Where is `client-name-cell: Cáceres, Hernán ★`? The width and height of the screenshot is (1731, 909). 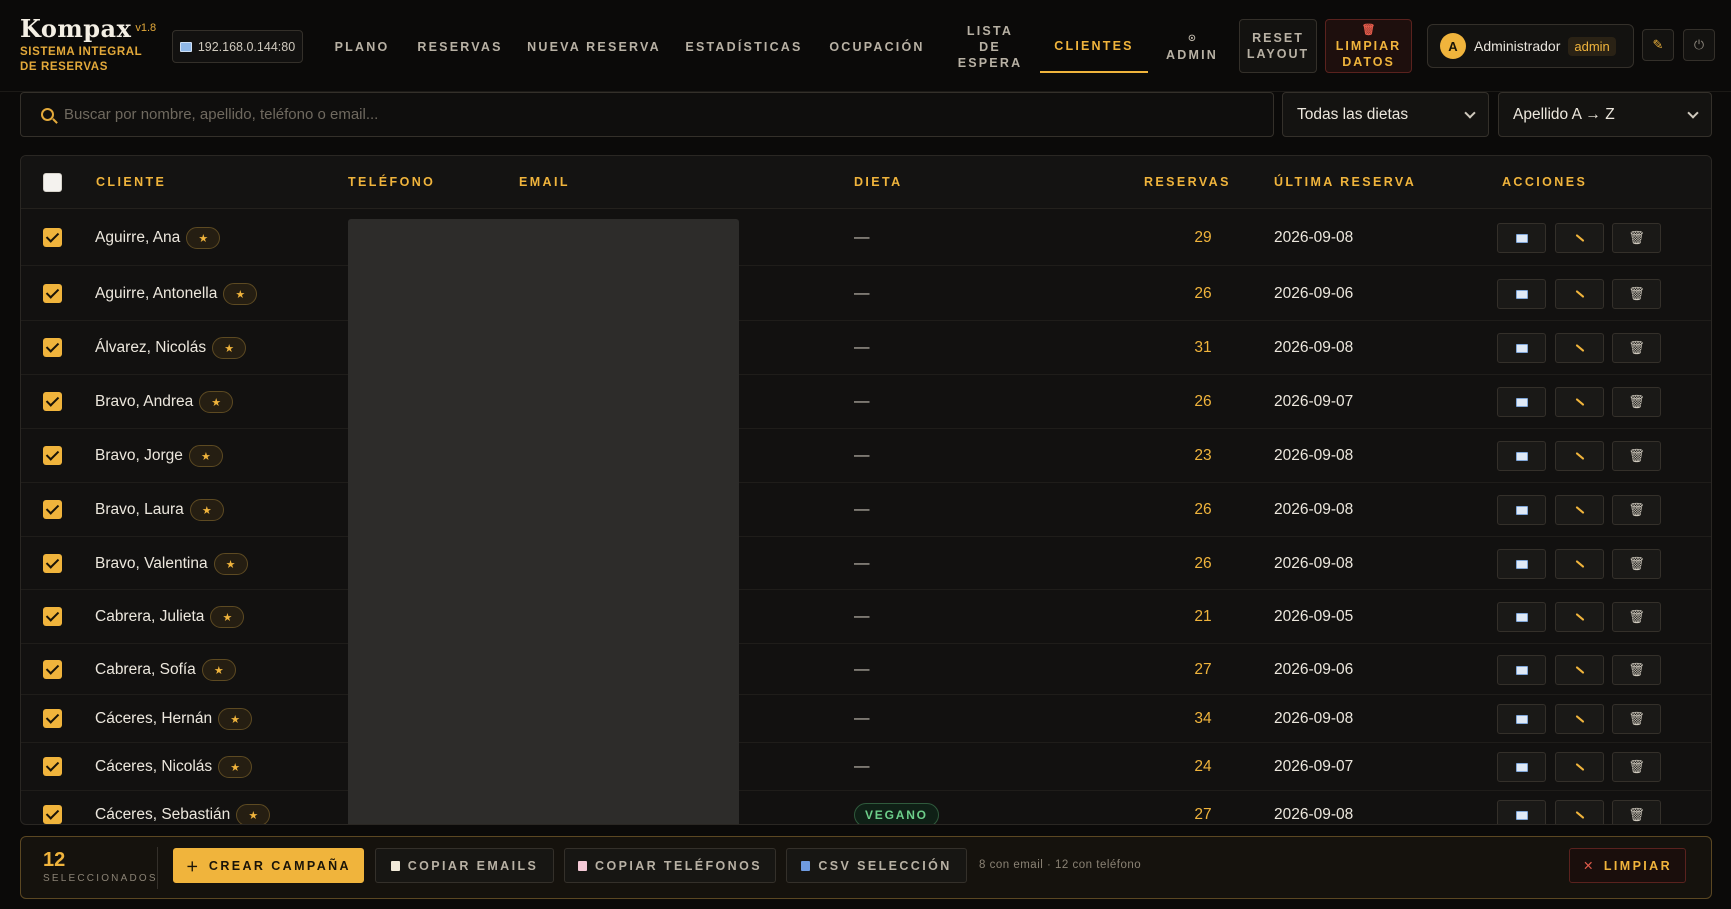 client-name-cell: Cáceres, Hernán ★ is located at coordinates (174, 719).